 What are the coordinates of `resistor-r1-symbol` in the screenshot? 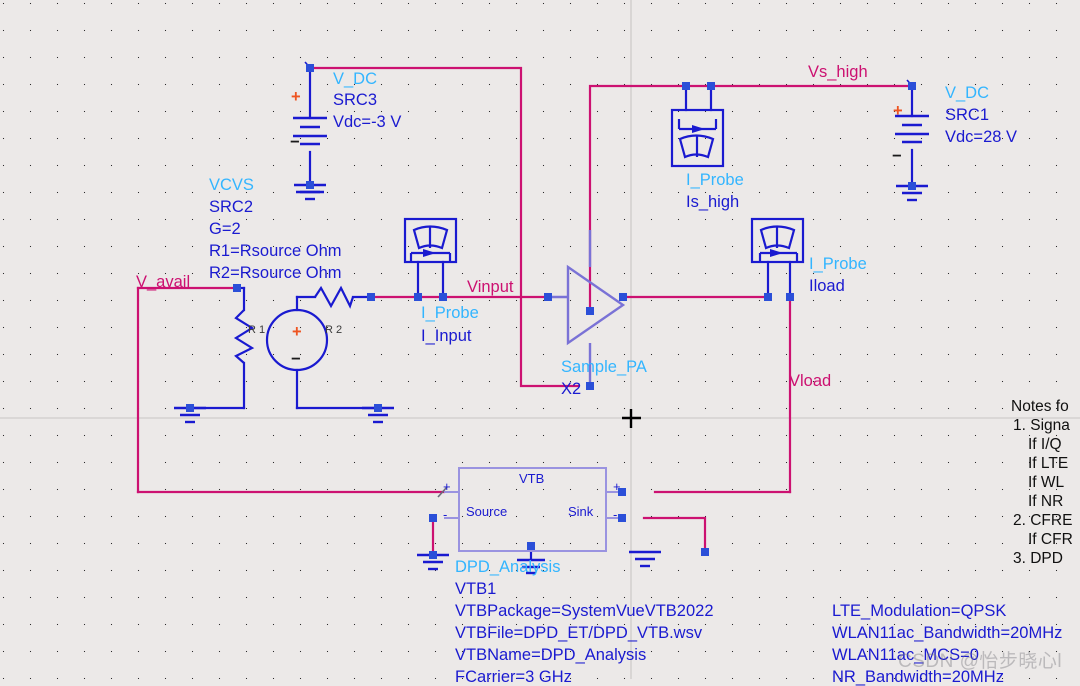 It's located at (244, 336).